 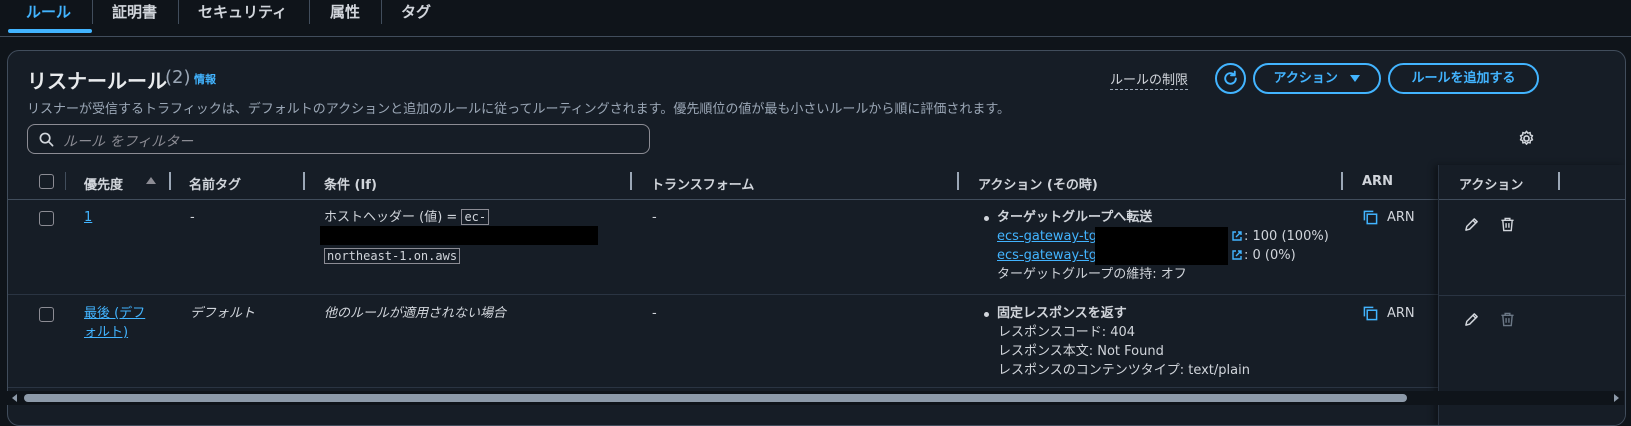 What do you see at coordinates (1075, 217) in the screenshot?
I see `action-title: ターゲットグループへ転送` at bounding box center [1075, 217].